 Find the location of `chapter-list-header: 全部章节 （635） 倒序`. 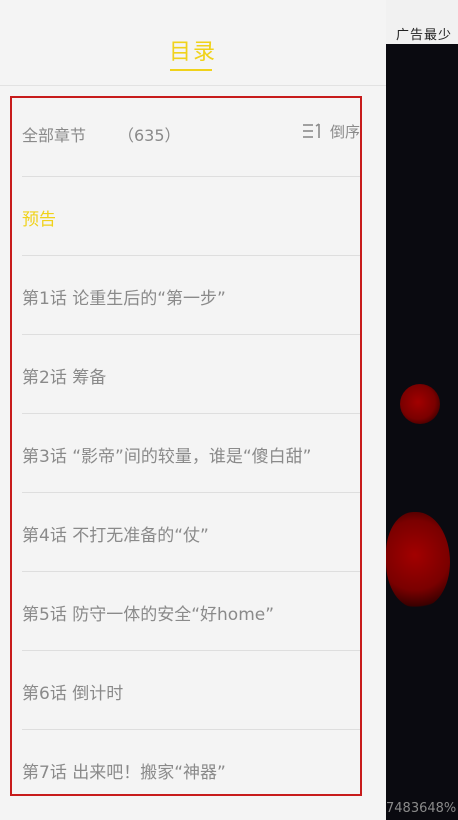

chapter-list-header: 全部章节 （635） 倒序 is located at coordinates (191, 137).